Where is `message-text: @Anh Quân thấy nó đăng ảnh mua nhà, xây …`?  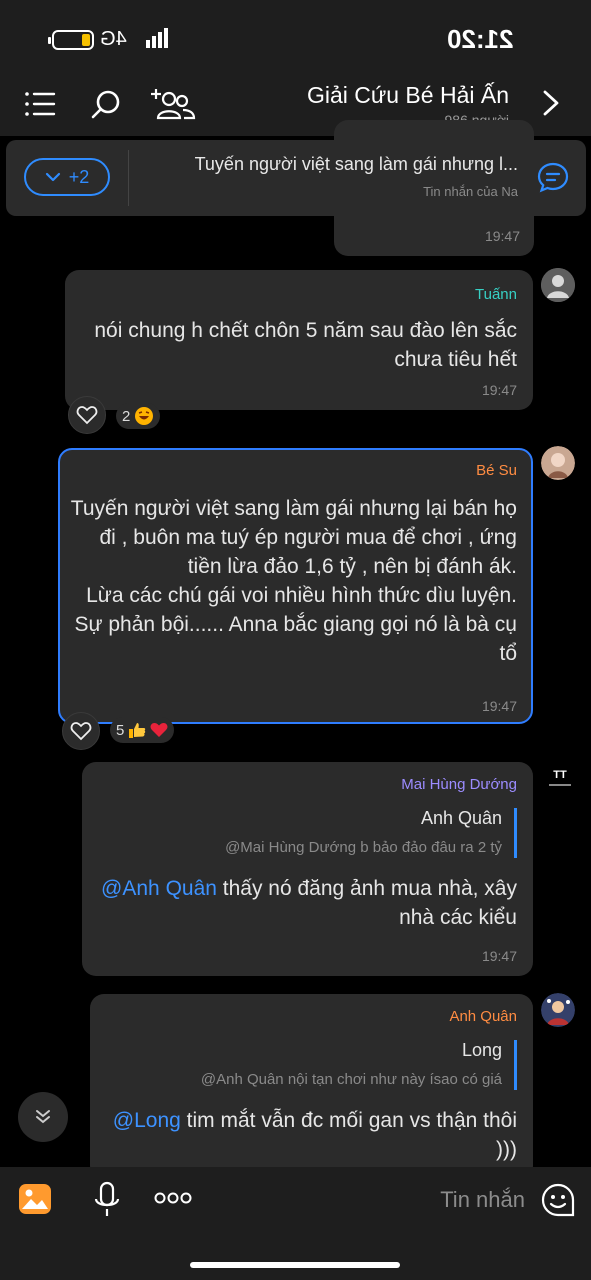 message-text: @Anh Quân thấy nó đăng ảnh mua nhà, xây … is located at coordinates (307, 903).